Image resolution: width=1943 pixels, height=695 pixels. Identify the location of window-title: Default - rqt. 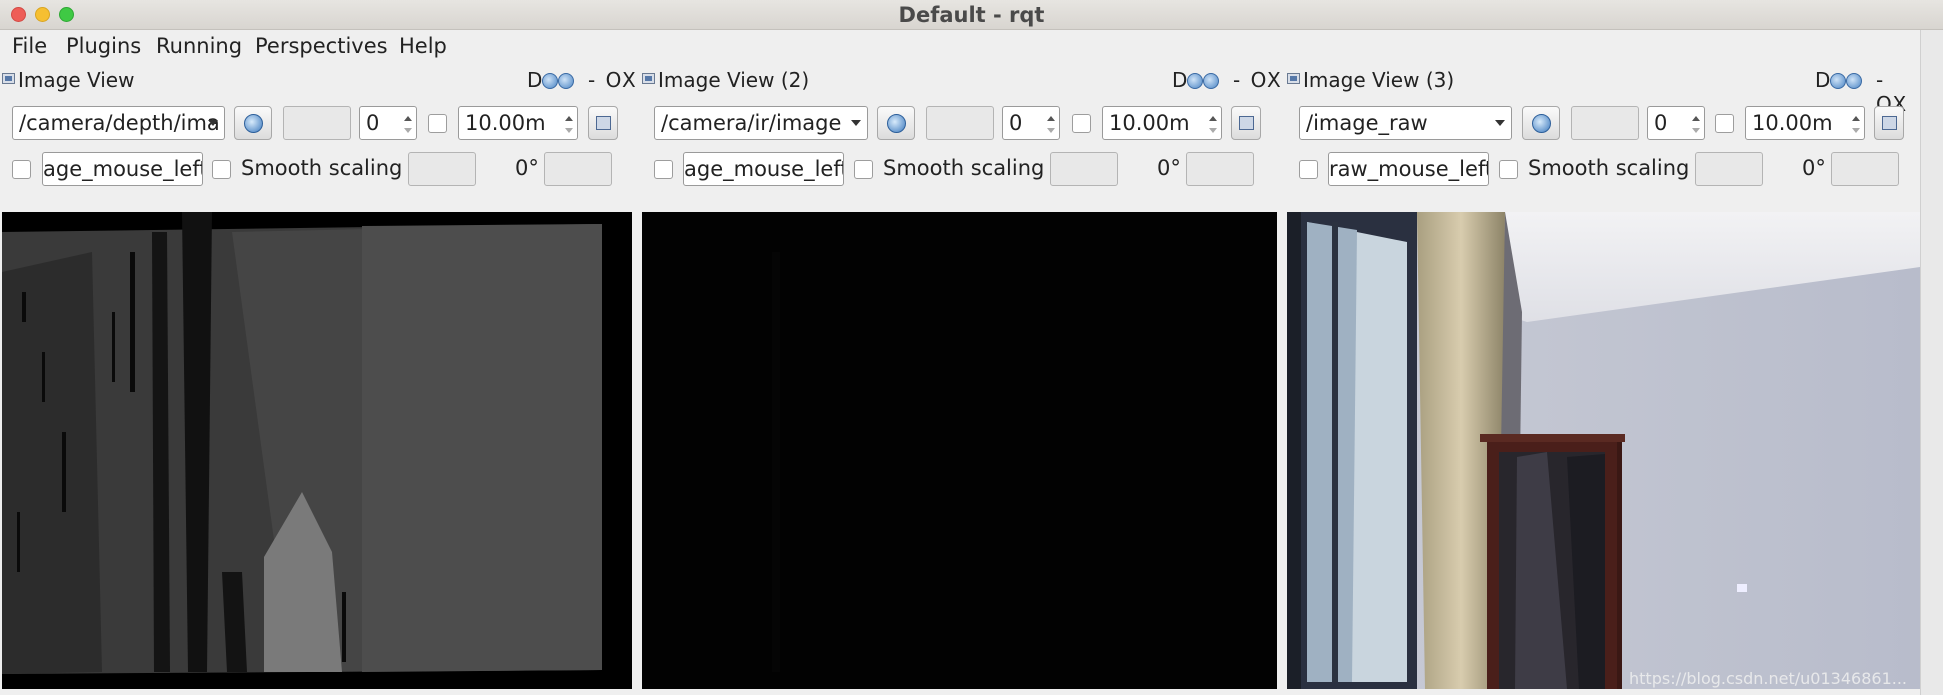
(971, 15).